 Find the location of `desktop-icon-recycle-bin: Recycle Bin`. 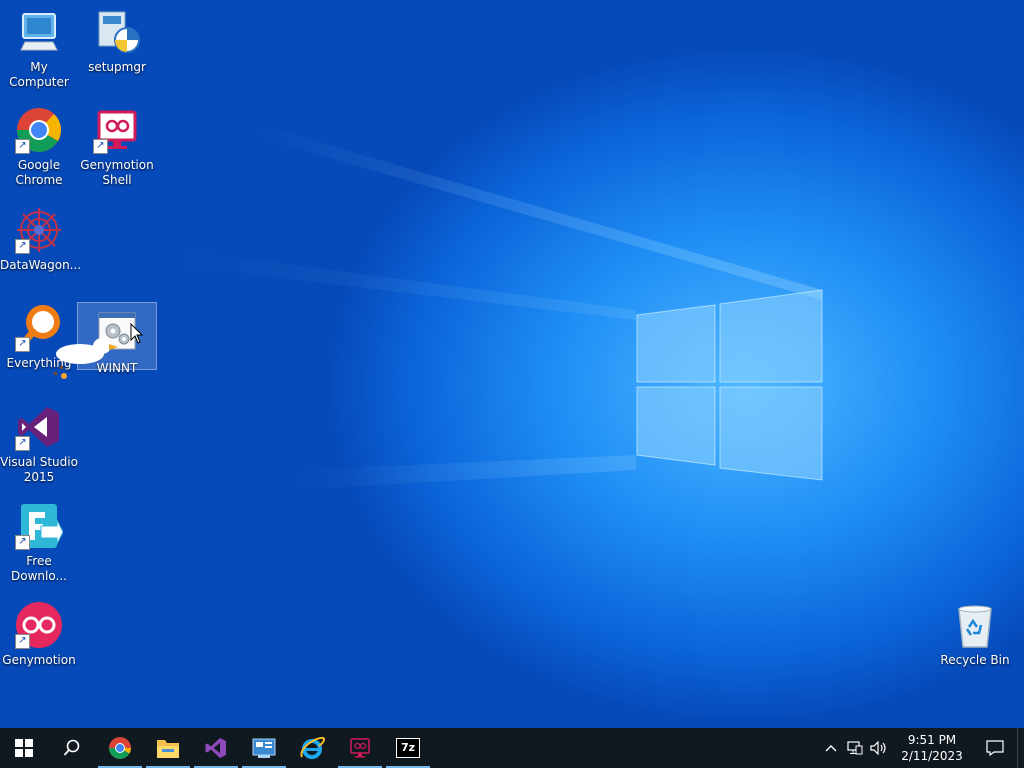

desktop-icon-recycle-bin: Recycle Bin is located at coordinates (975, 634).